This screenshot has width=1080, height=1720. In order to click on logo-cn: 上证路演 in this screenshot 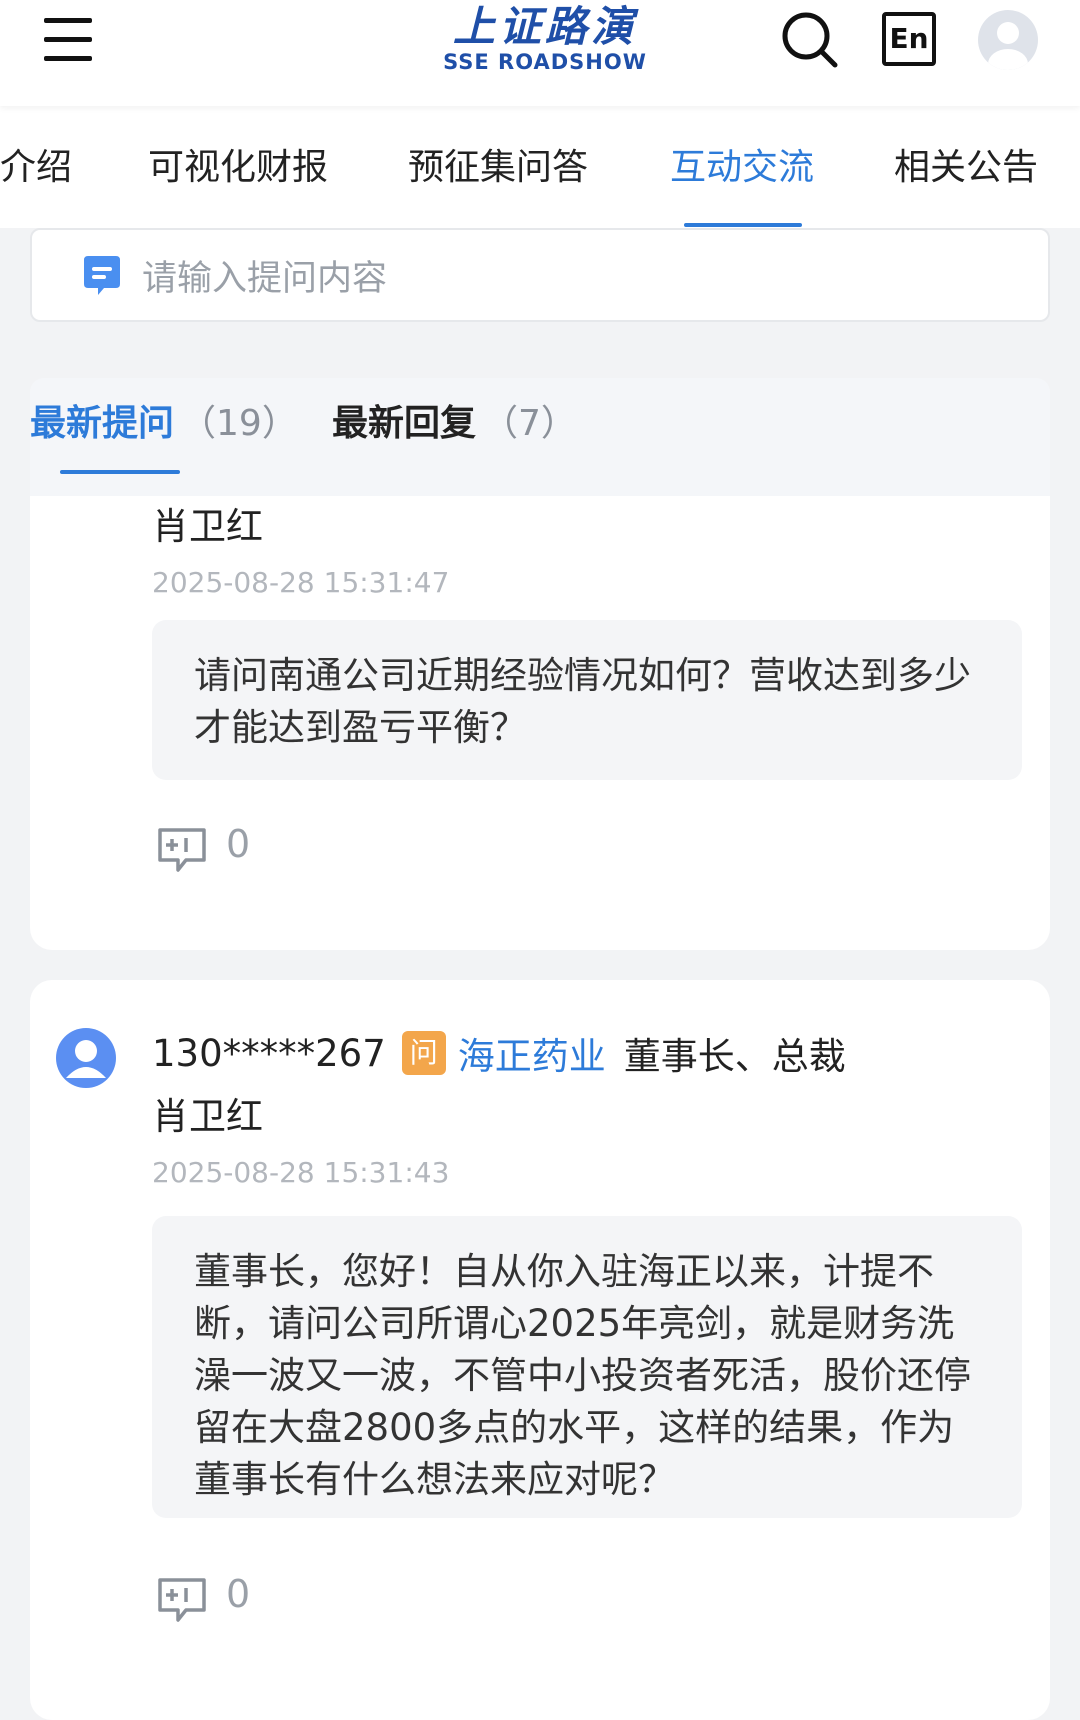, I will do `click(544, 26)`.